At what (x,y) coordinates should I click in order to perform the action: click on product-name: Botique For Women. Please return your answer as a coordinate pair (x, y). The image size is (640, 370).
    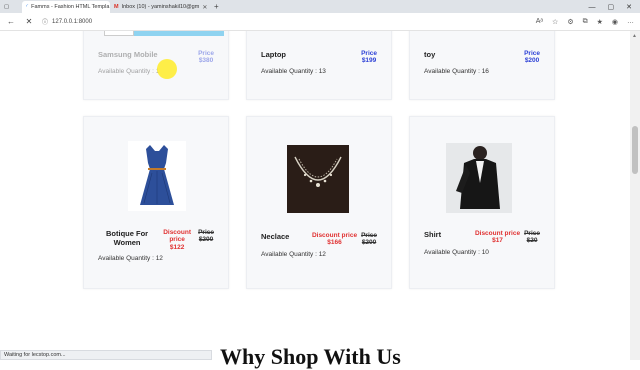
    Looking at the image, I should click on (127, 238).